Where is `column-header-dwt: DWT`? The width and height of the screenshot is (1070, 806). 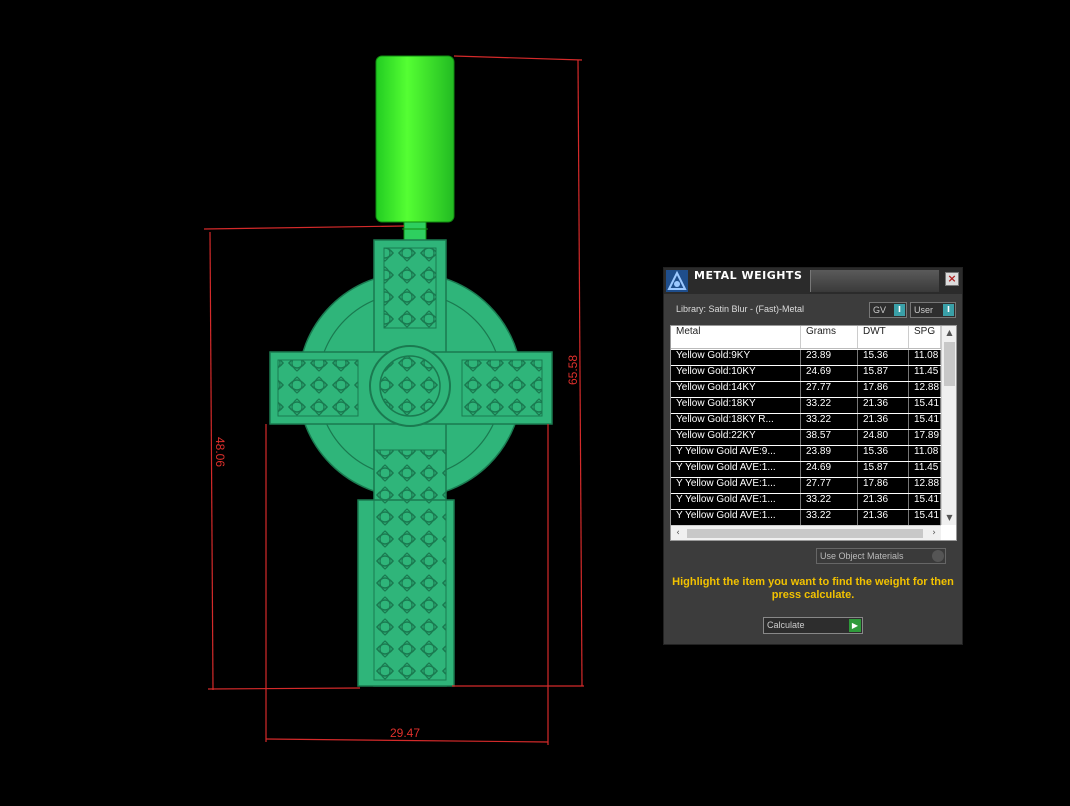
column-header-dwt: DWT is located at coordinates (883, 337).